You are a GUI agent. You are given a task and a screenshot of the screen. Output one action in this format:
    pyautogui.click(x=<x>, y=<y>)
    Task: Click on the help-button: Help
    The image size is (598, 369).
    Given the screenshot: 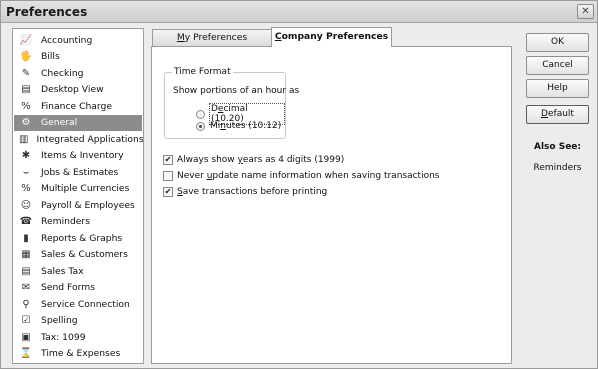 What is the action you would take?
    pyautogui.click(x=557, y=88)
    